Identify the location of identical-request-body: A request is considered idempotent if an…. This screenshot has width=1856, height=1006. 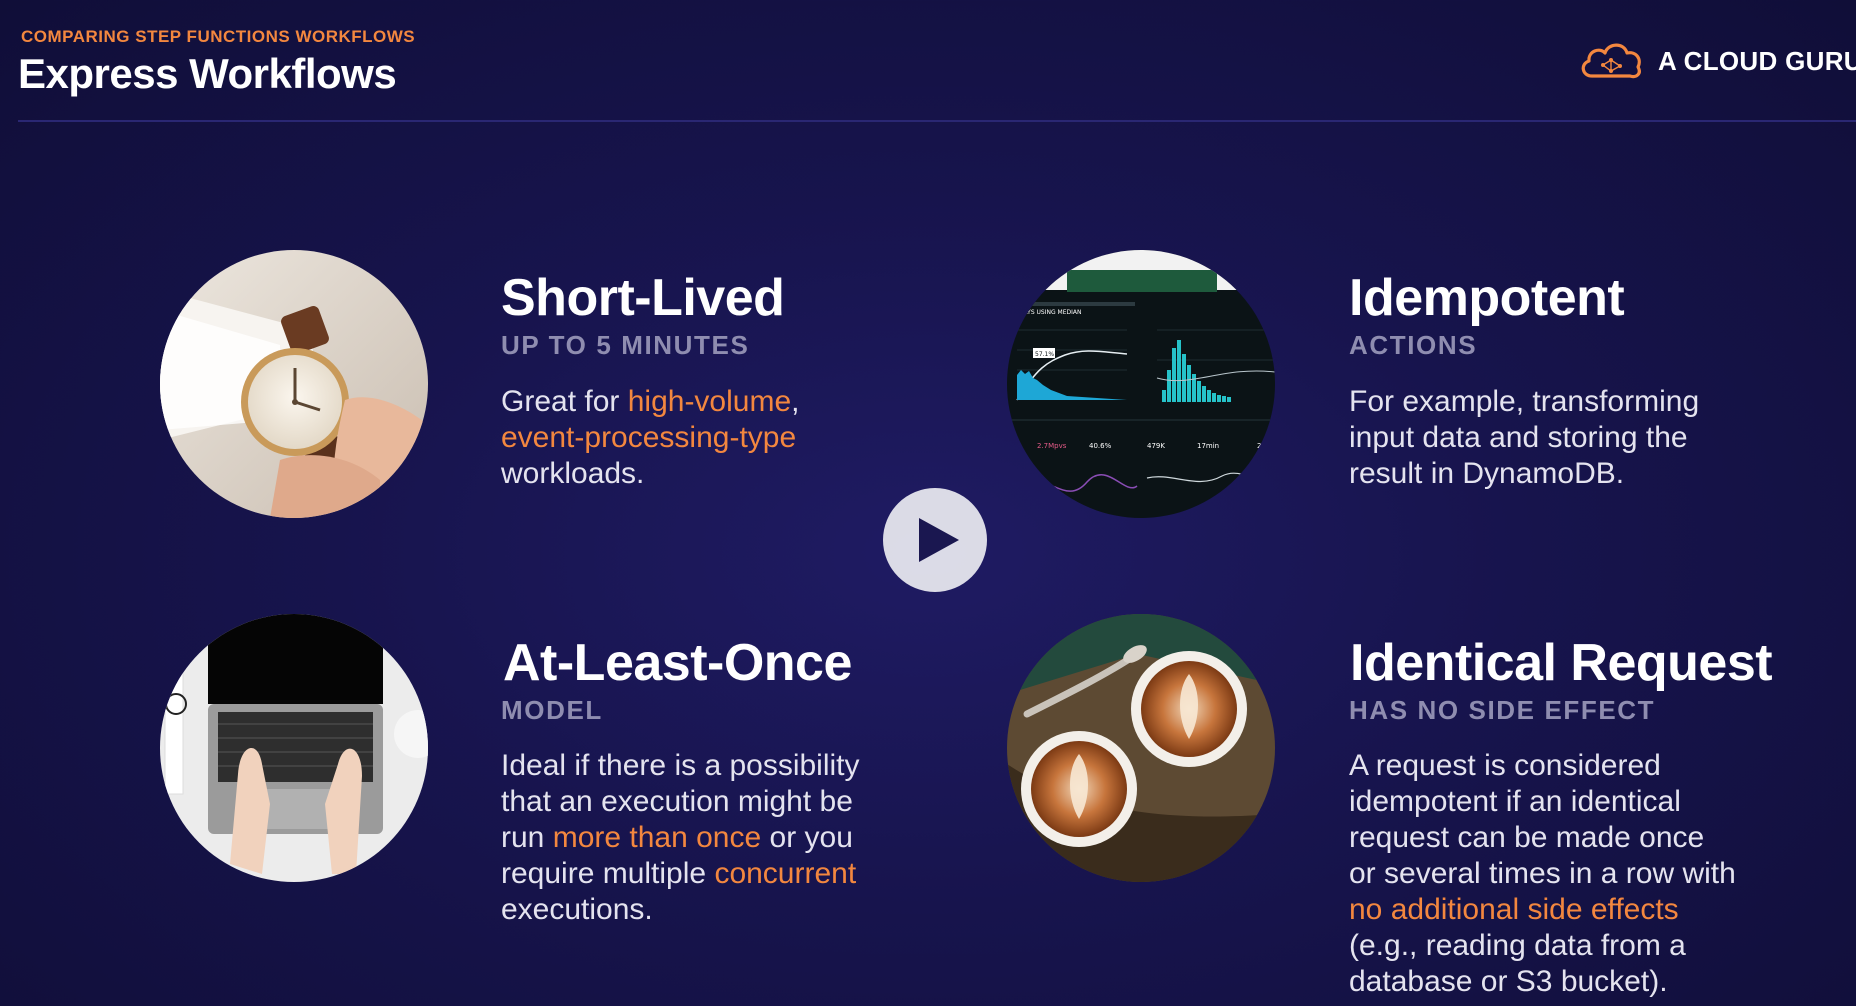
(1542, 873).